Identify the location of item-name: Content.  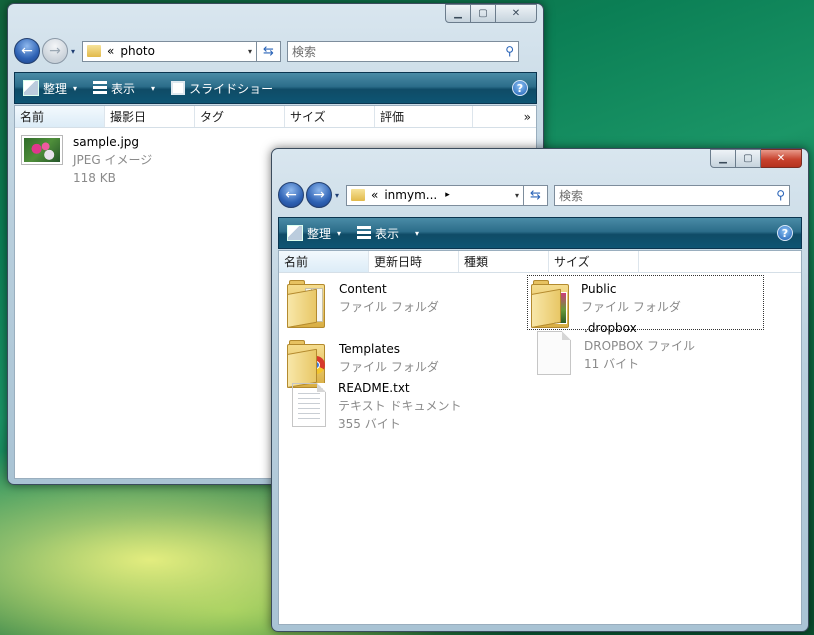
(363, 289).